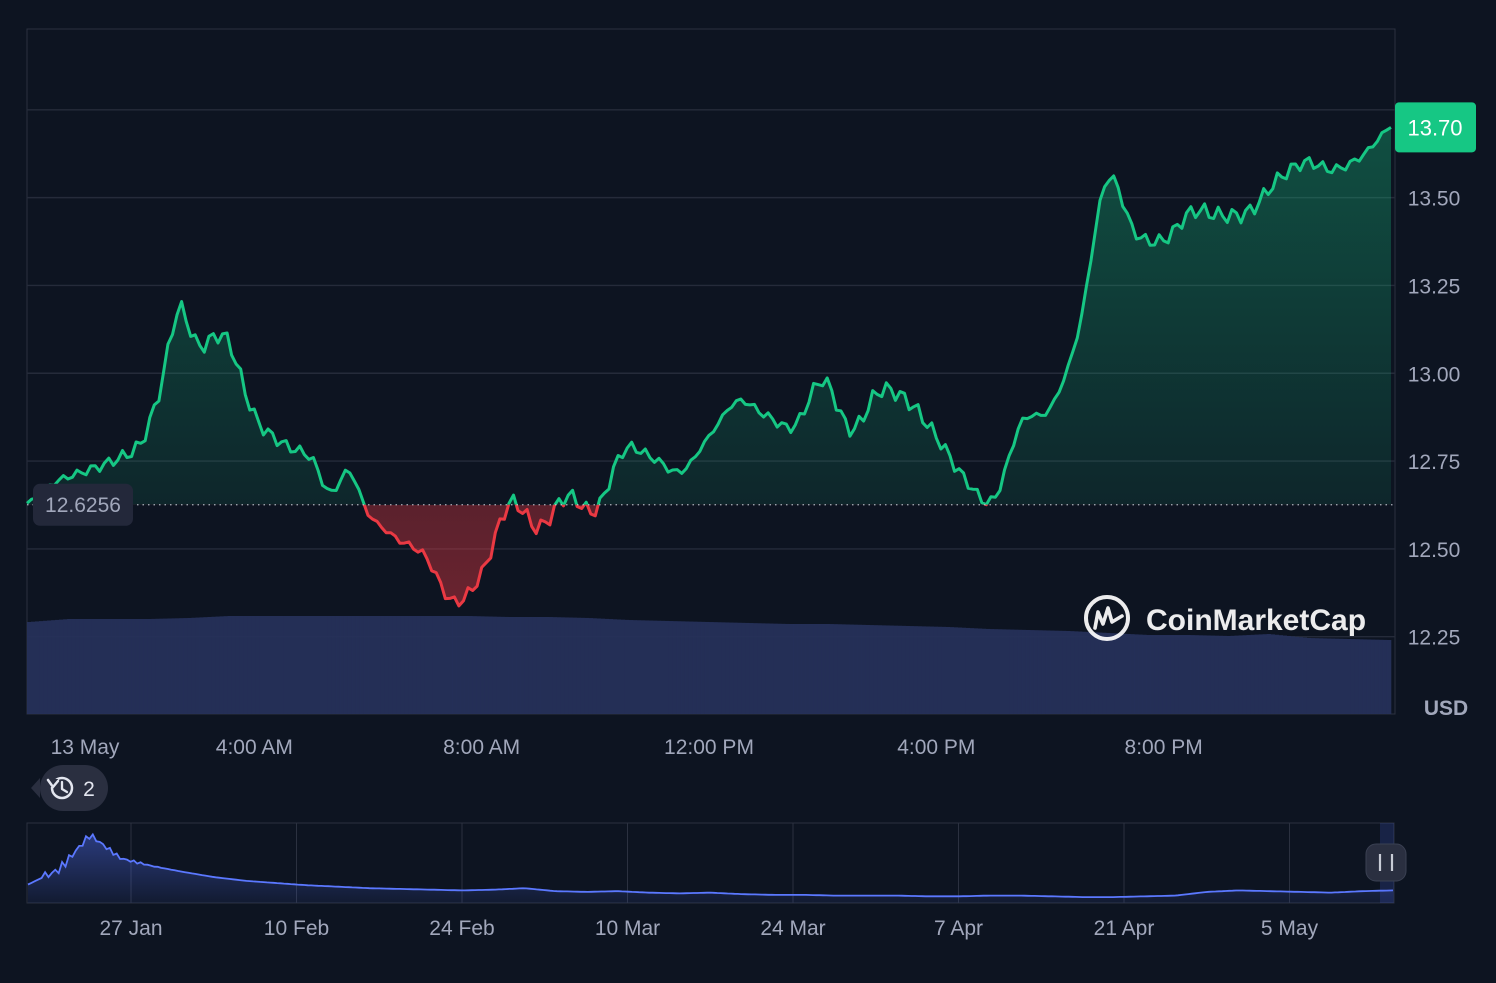 The height and width of the screenshot is (983, 1496). What do you see at coordinates (481, 747) in the screenshot?
I see `x-tick-label: 8:00 AM` at bounding box center [481, 747].